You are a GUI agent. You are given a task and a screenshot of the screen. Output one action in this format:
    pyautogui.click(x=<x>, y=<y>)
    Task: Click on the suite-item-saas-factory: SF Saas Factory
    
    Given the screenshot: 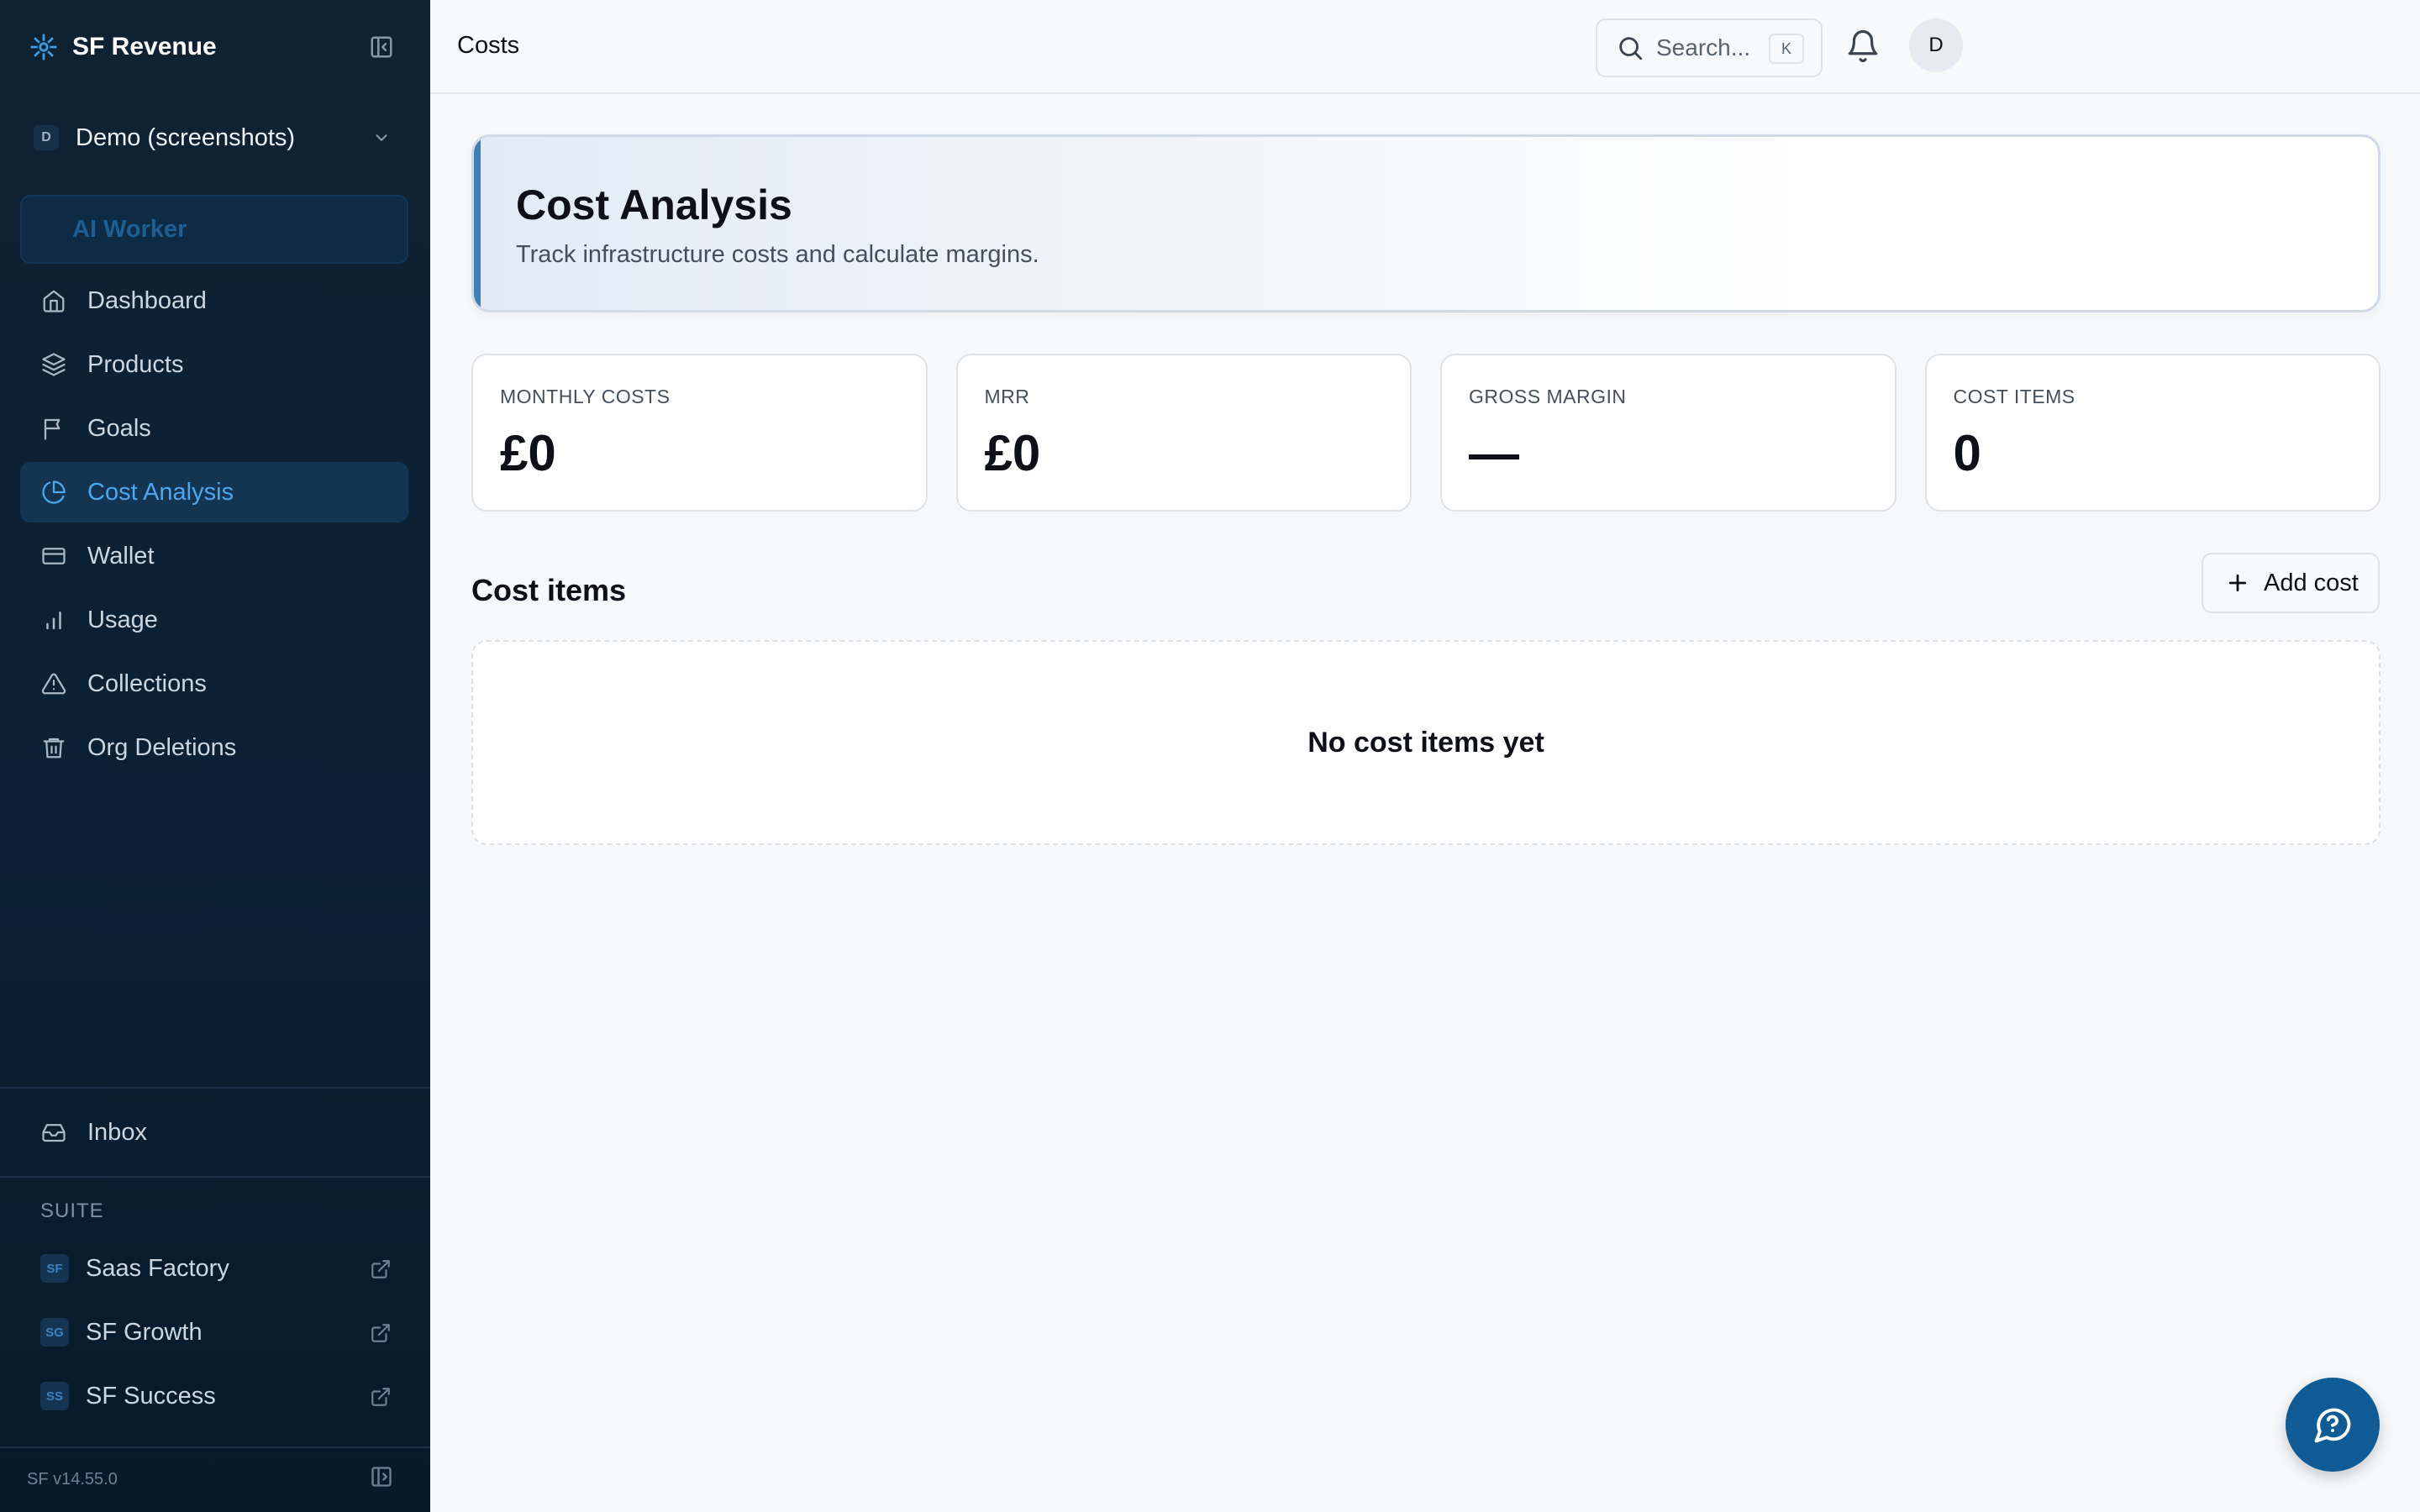 What is the action you would take?
    pyautogui.click(x=214, y=1268)
    